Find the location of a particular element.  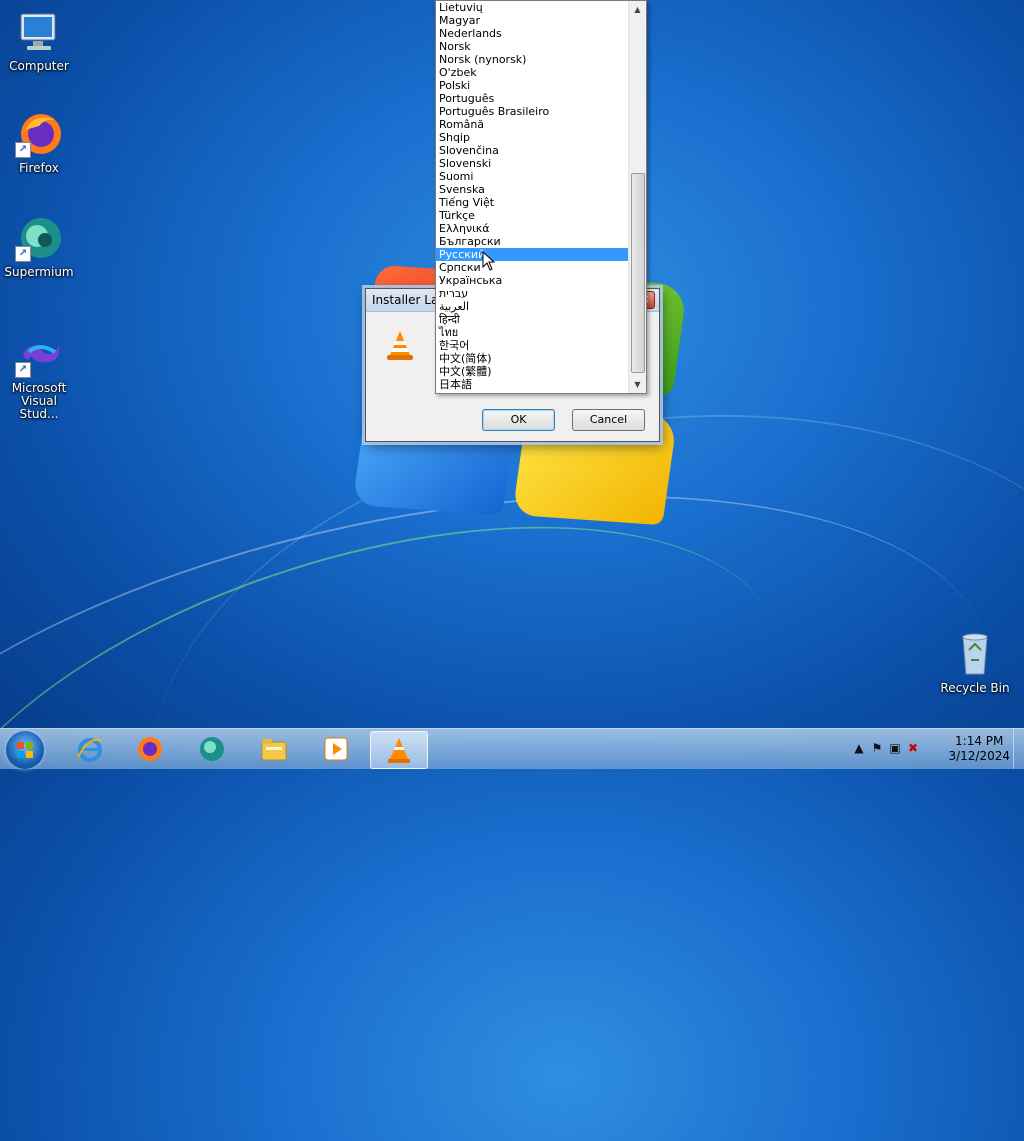

language-option: Lietuvių is located at coordinates (532, 7).